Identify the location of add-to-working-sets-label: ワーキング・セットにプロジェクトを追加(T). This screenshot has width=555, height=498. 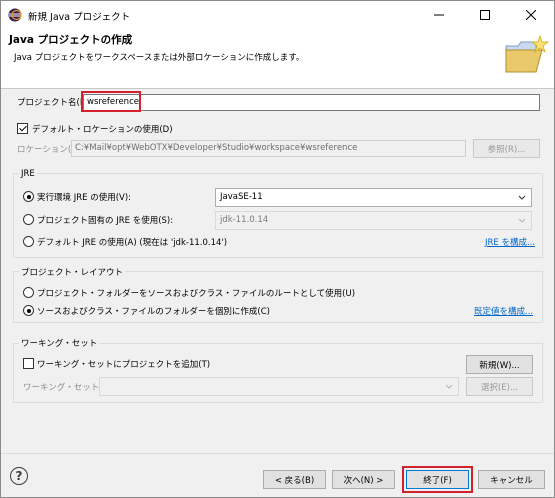
(124, 365).